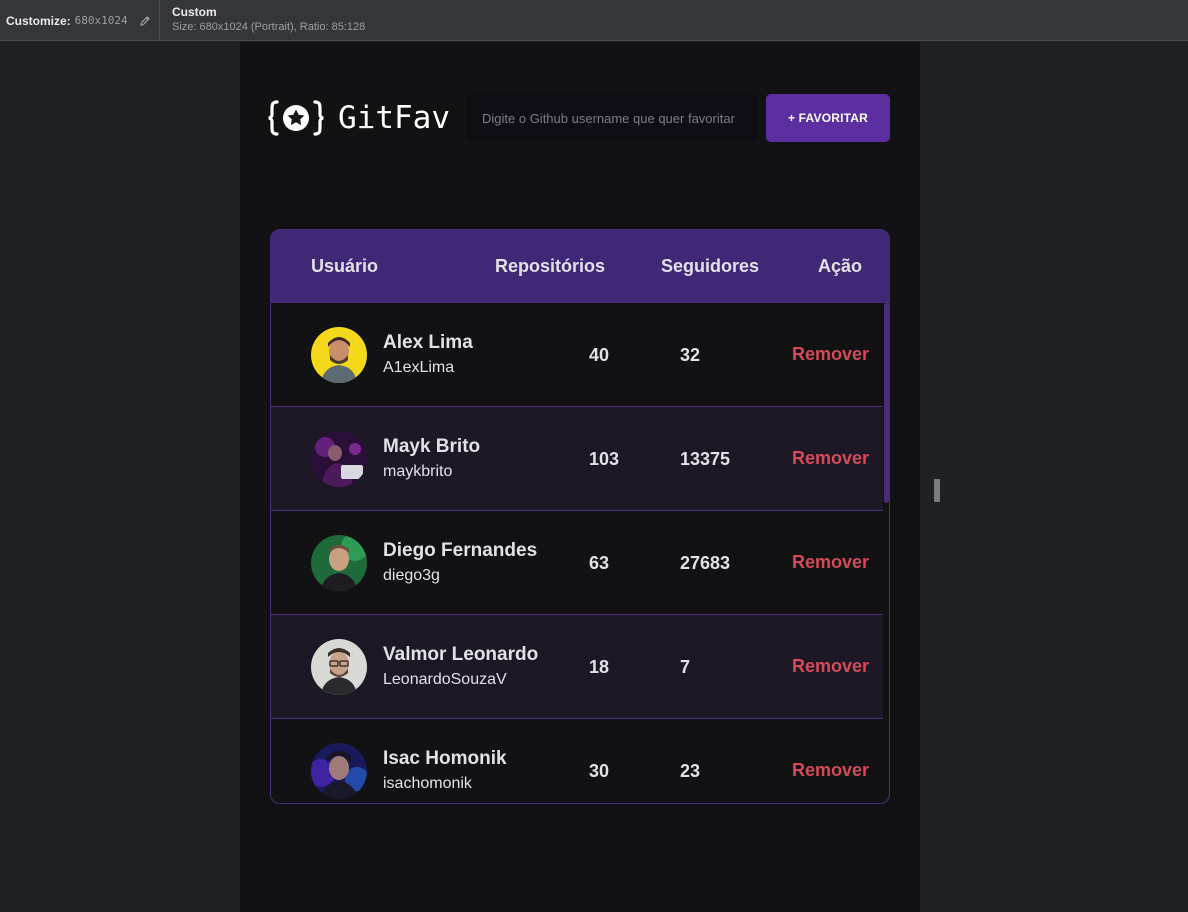  What do you see at coordinates (599, 355) in the screenshot?
I see `repos-count: 40` at bounding box center [599, 355].